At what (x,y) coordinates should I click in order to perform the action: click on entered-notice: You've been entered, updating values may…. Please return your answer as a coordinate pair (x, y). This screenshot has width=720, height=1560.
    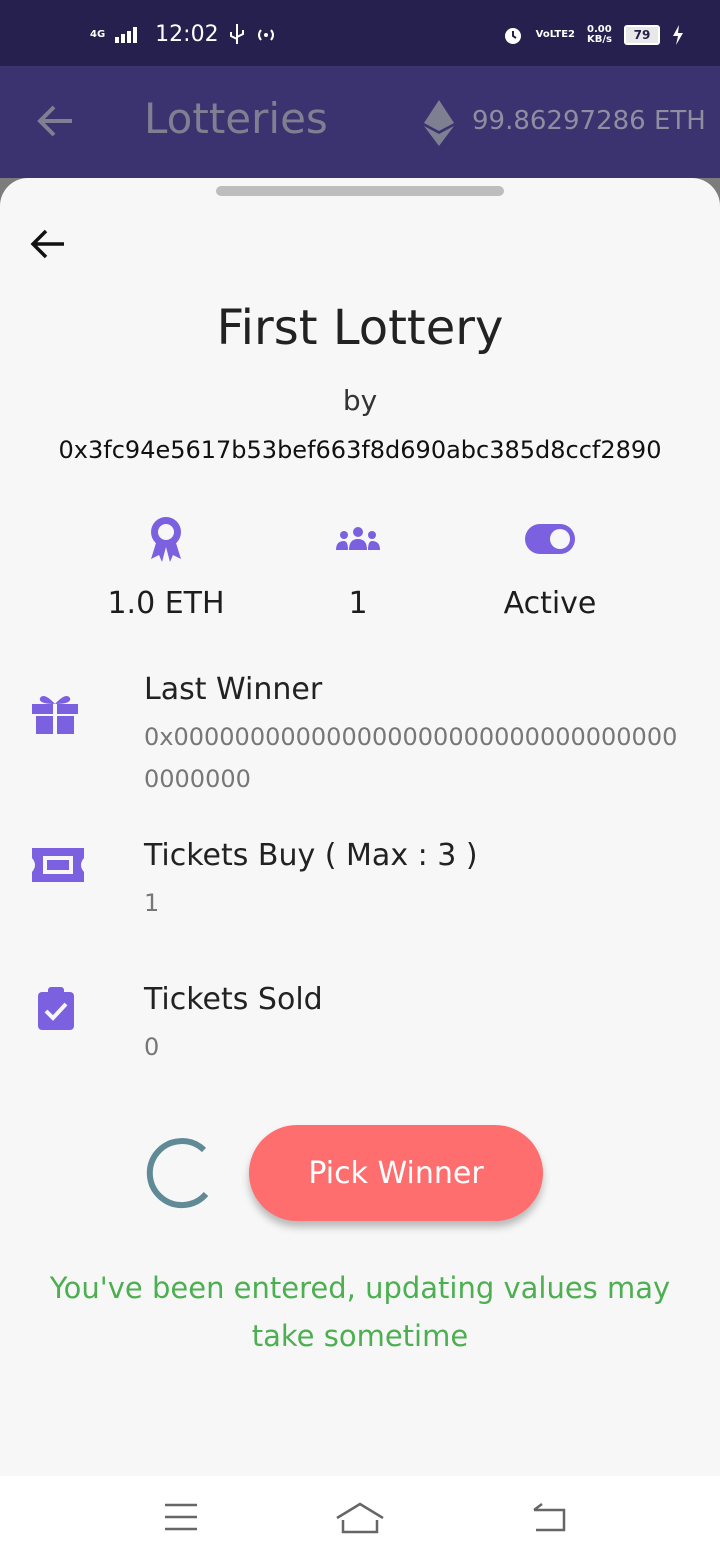
    Looking at the image, I should click on (360, 1312).